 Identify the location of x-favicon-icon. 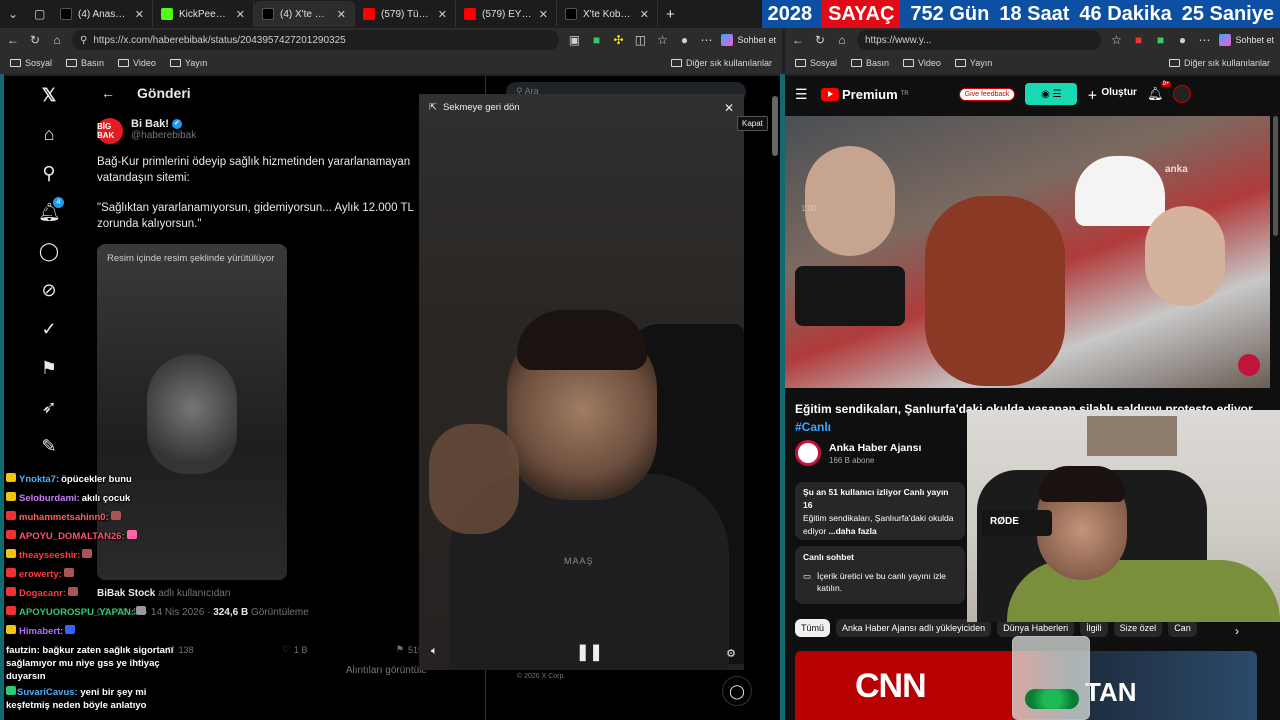
(66, 14).